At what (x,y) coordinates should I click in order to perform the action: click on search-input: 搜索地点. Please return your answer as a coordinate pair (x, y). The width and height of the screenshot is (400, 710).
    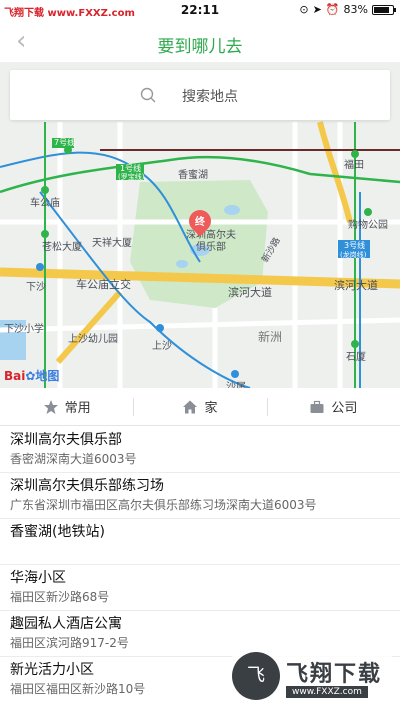
    Looking at the image, I should click on (200, 95).